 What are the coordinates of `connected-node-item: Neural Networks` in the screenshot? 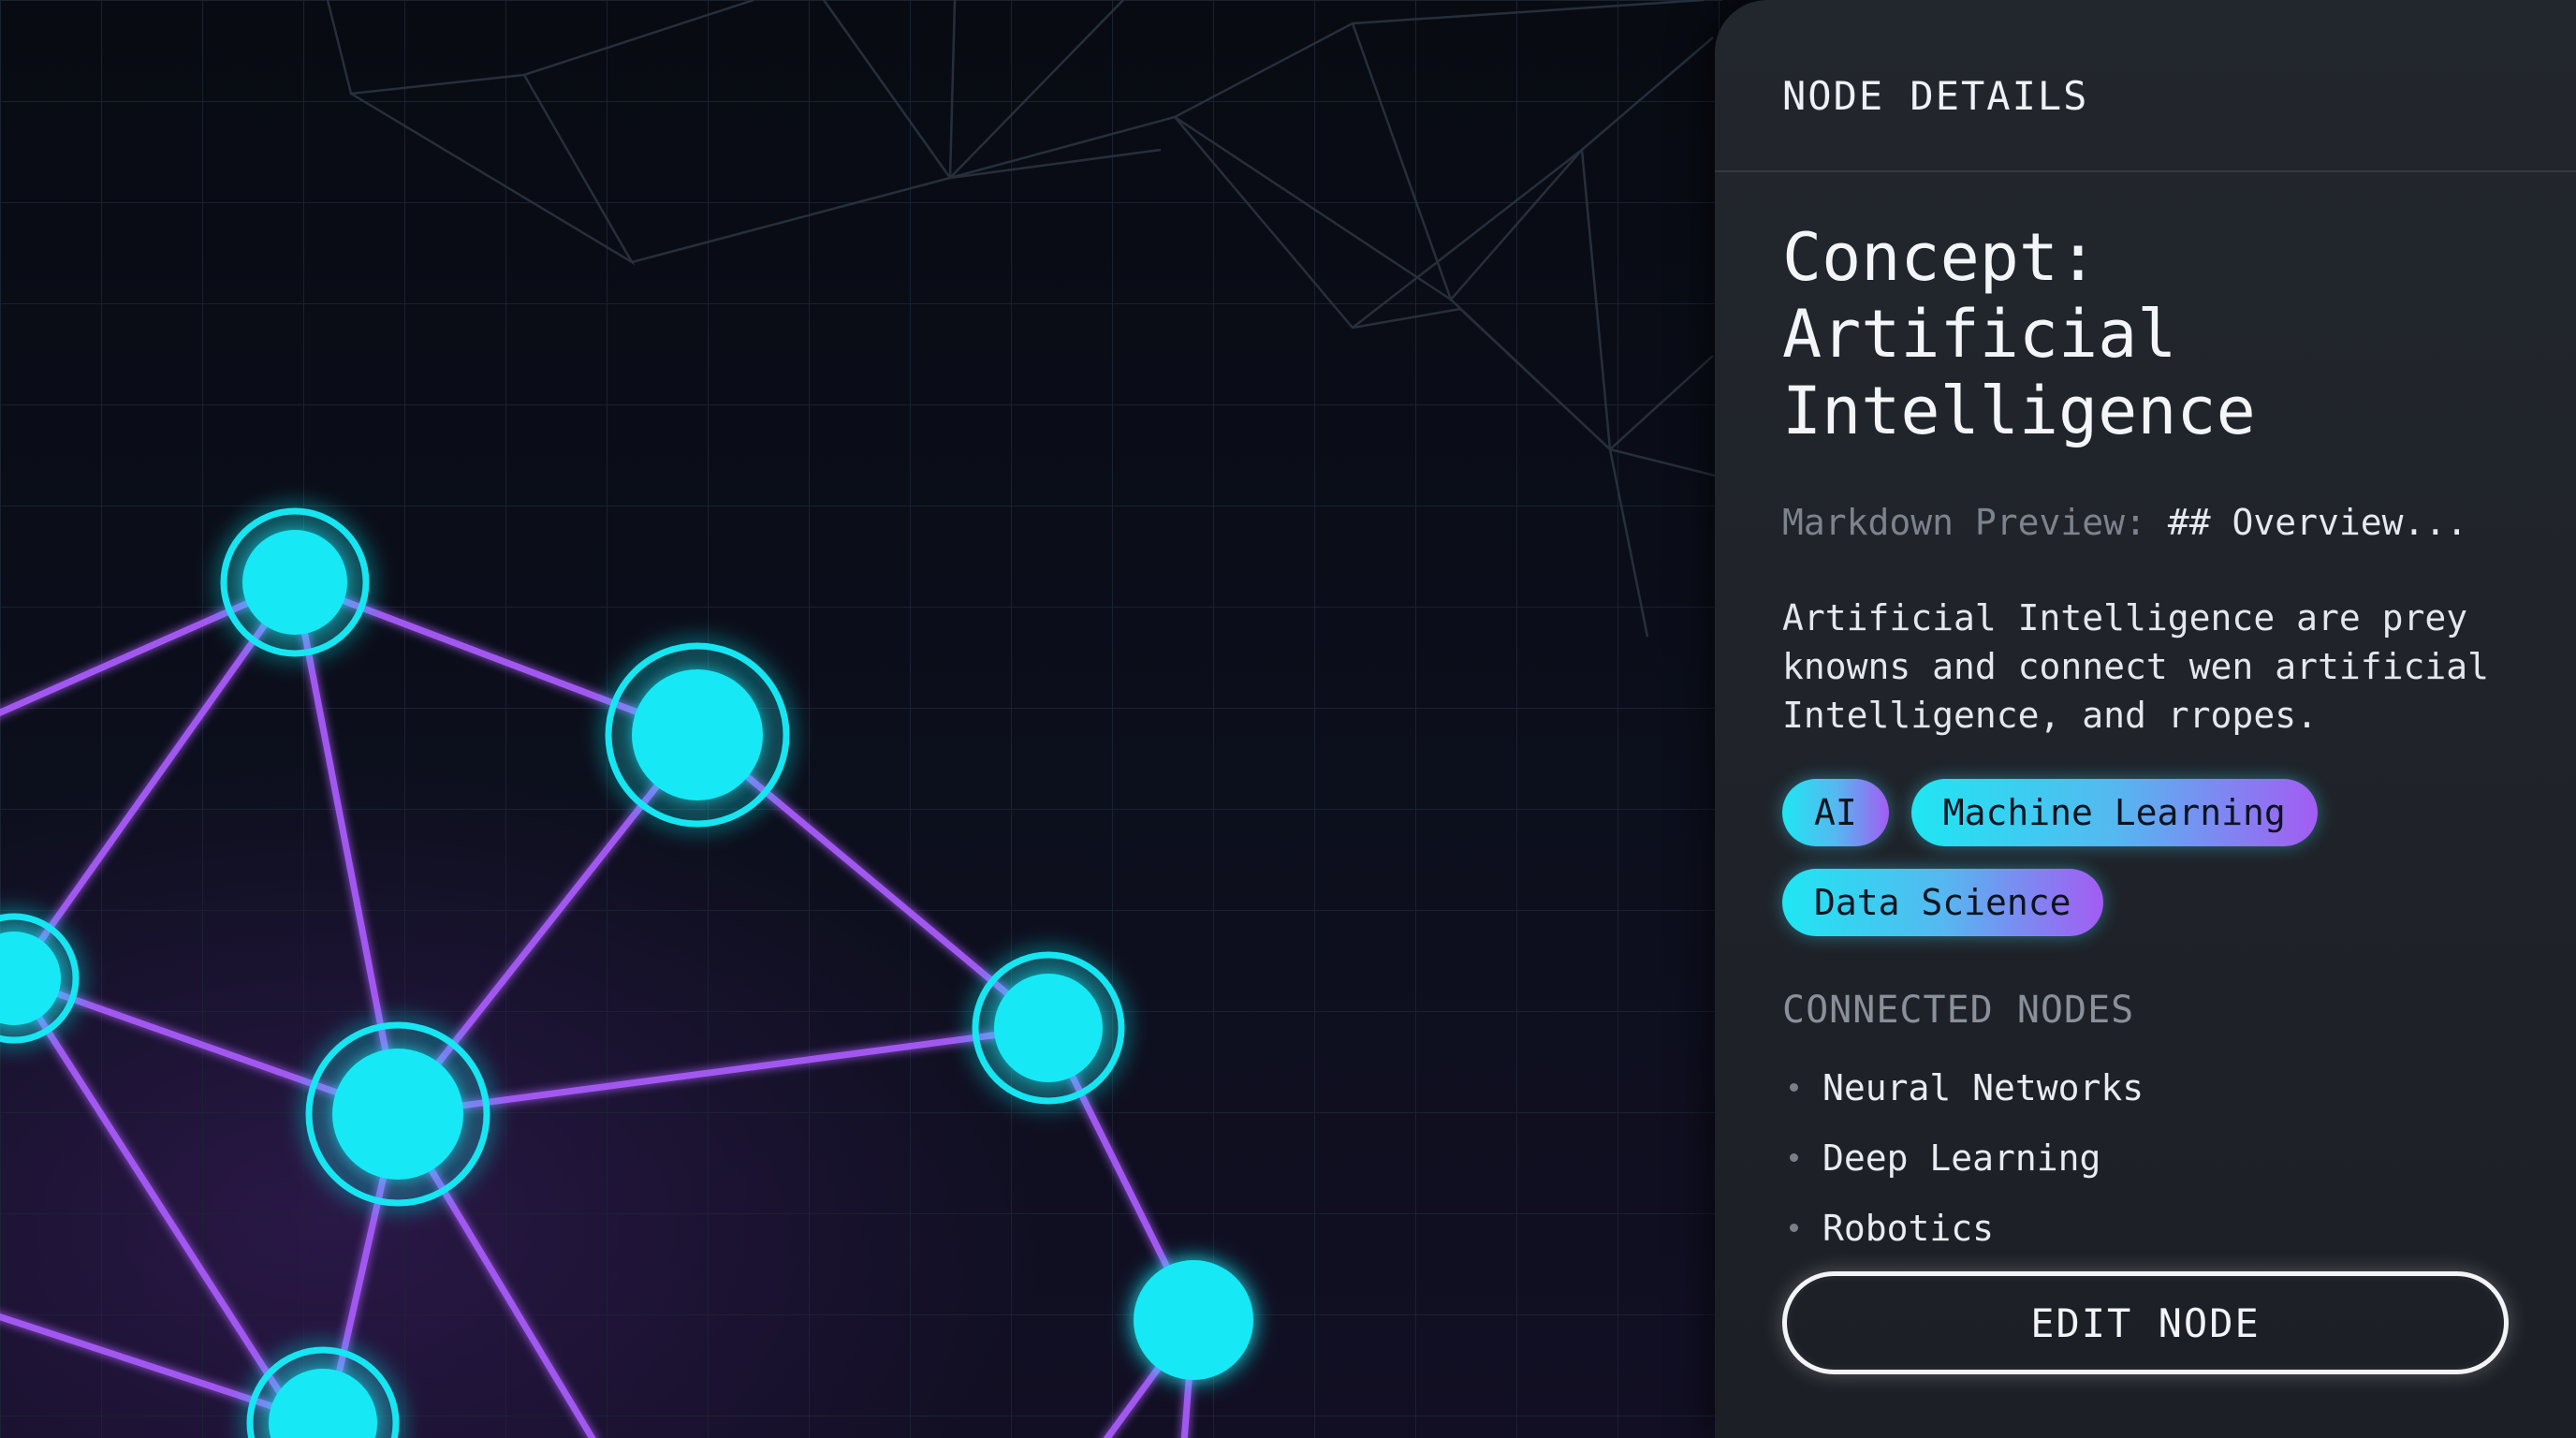 It's located at (2145, 1087).